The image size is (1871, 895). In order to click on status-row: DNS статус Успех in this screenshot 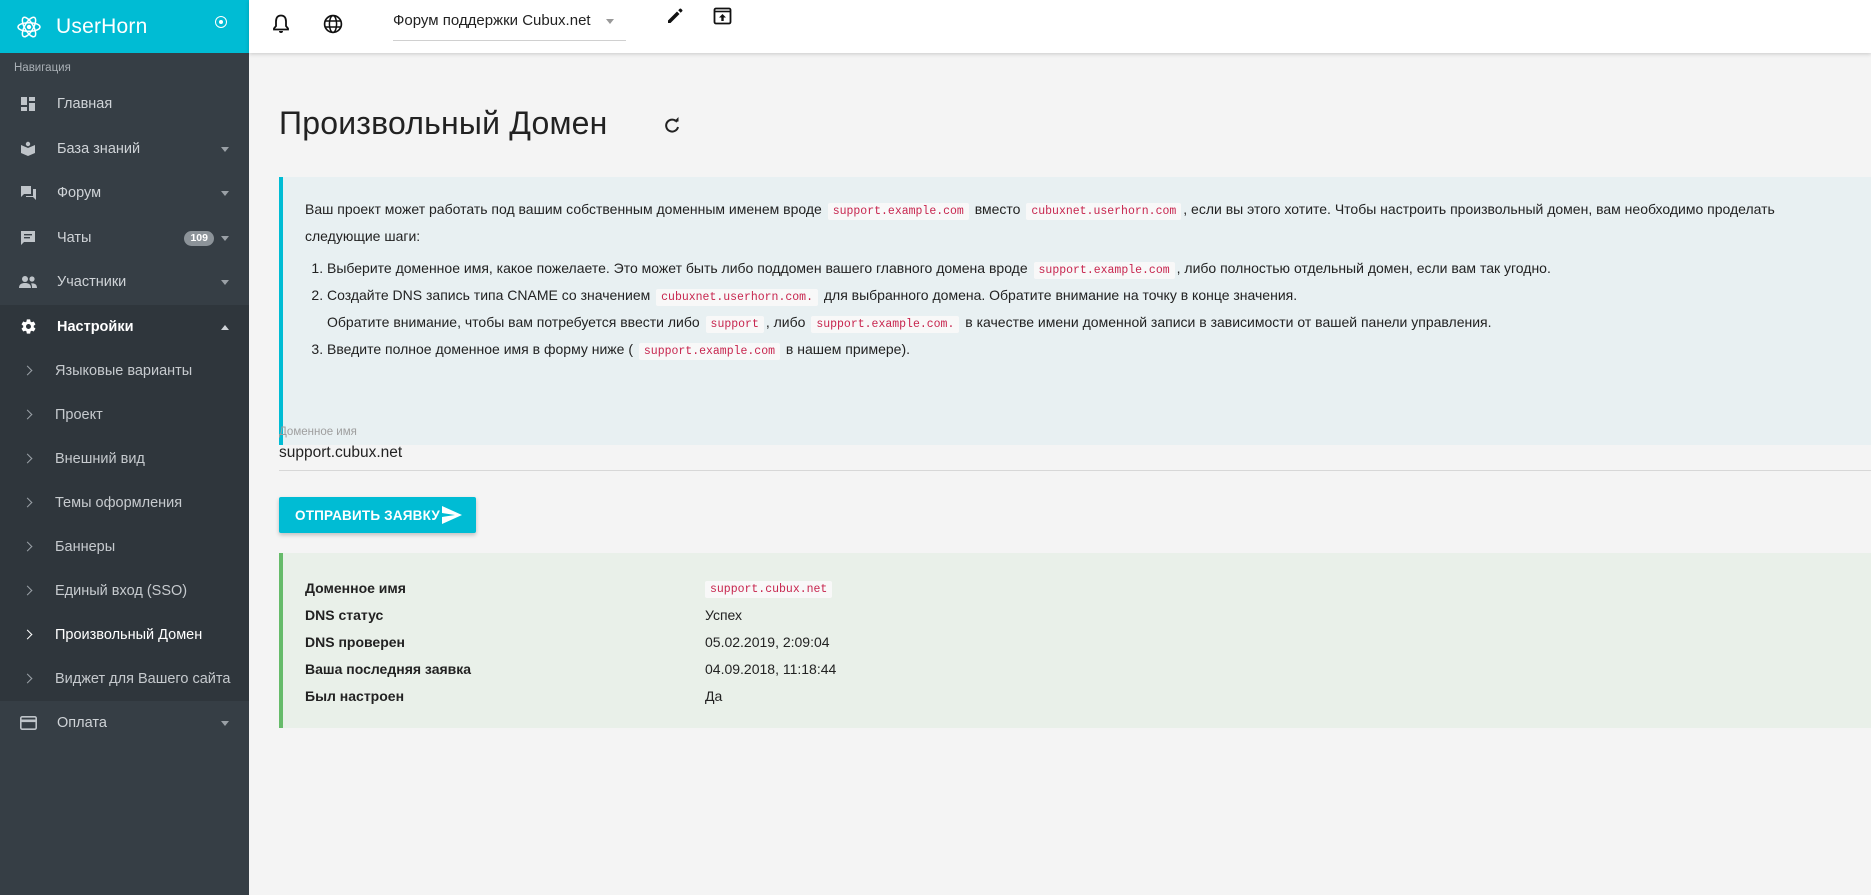, I will do `click(1088, 614)`.